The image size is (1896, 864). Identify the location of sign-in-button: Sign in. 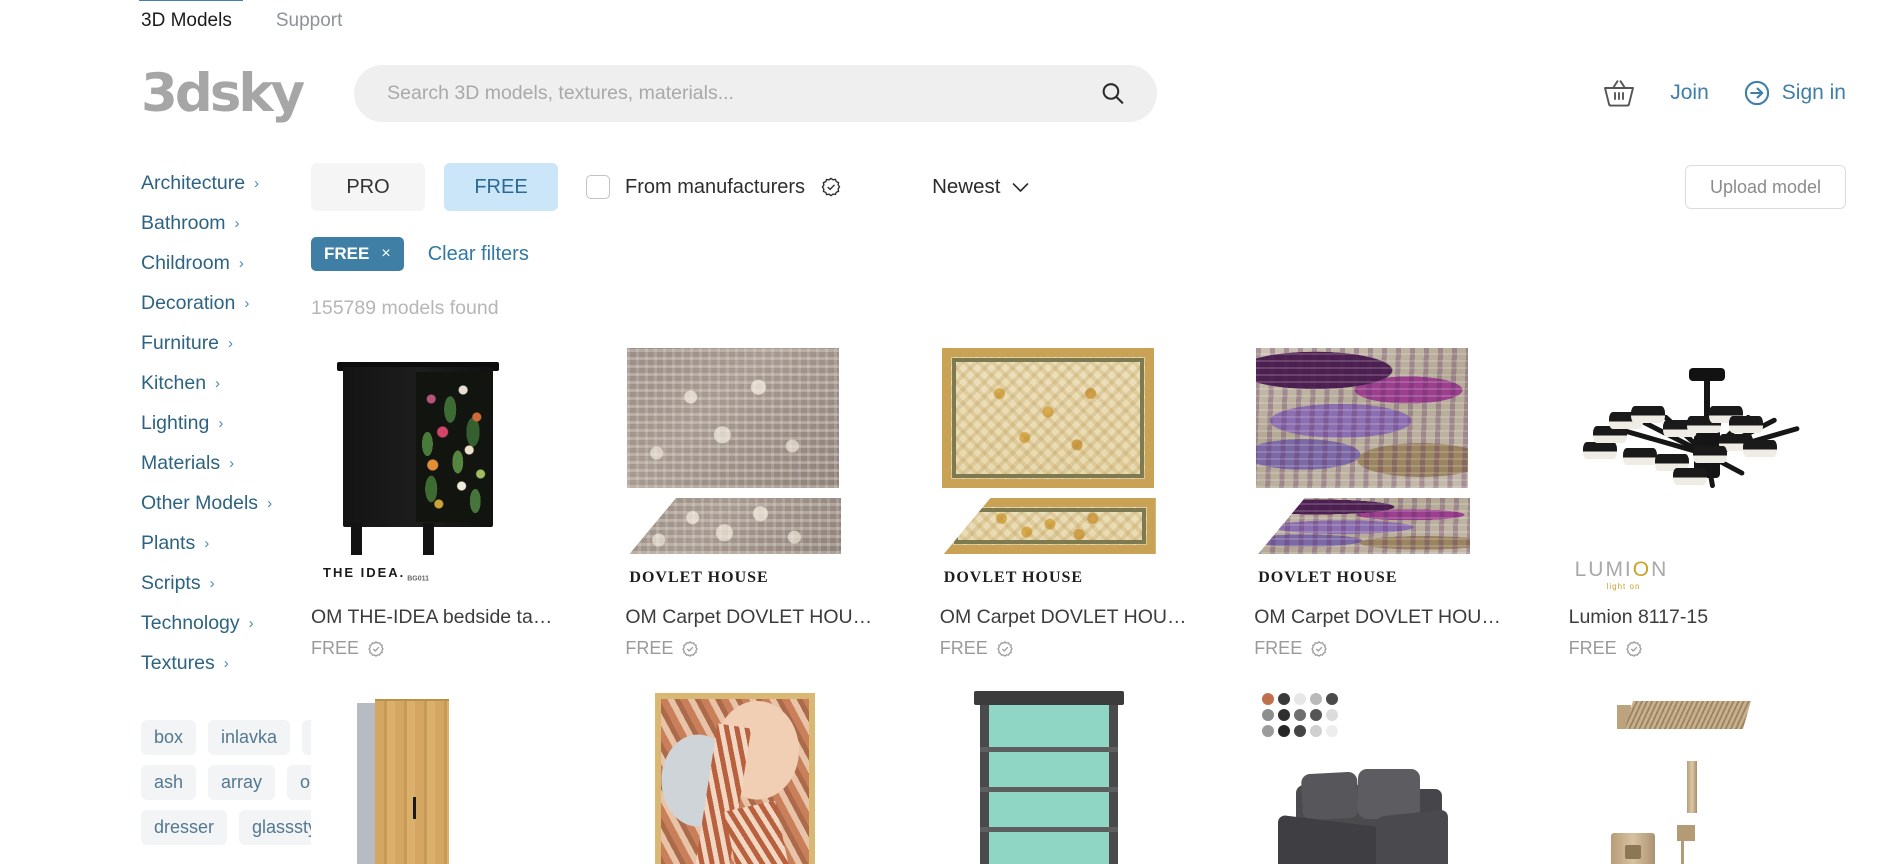
(1794, 93).